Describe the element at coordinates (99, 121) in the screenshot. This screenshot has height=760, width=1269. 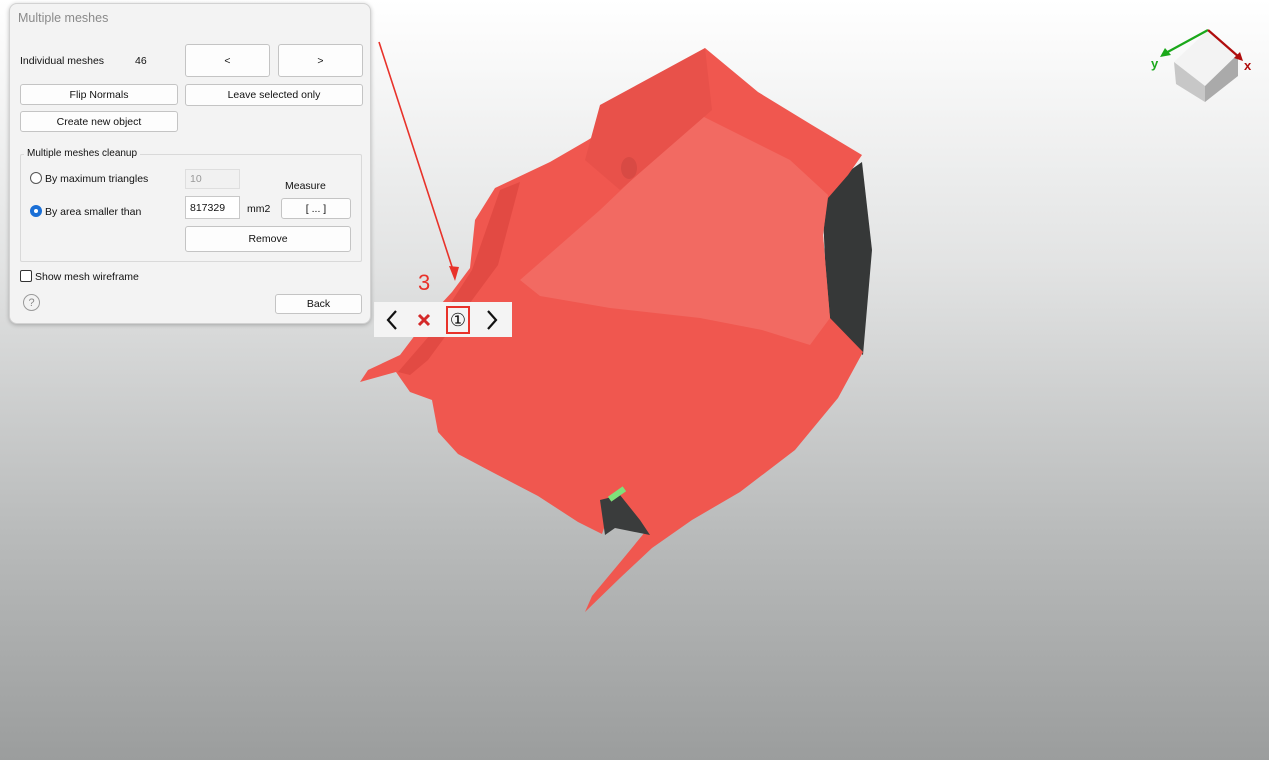
I see `create-new-object-button: Create new object` at that location.